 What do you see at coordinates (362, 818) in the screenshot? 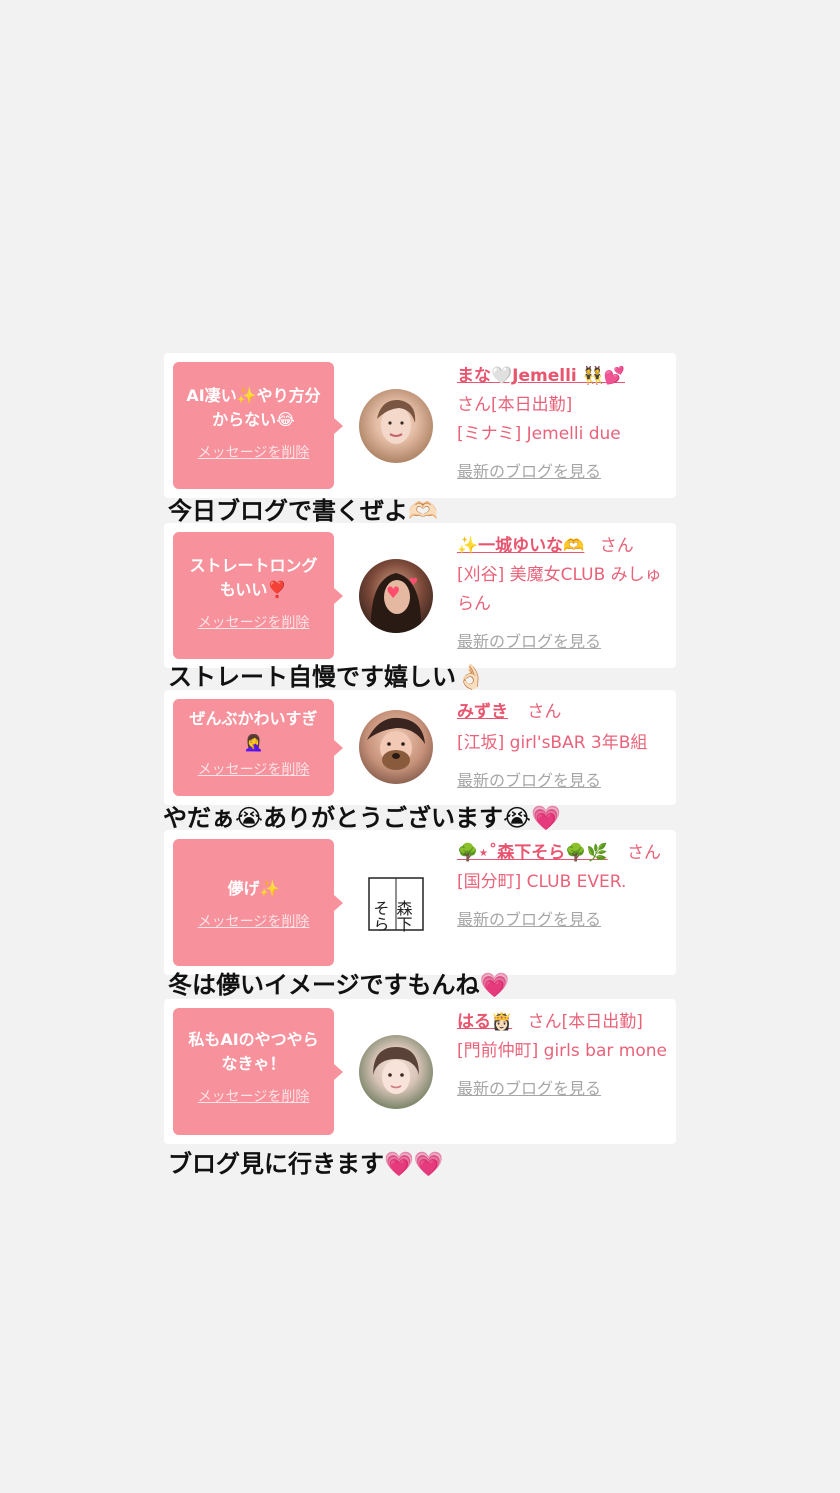
I see `caption-text: やだぁ😭ありがとうございます😭💗` at bounding box center [362, 818].